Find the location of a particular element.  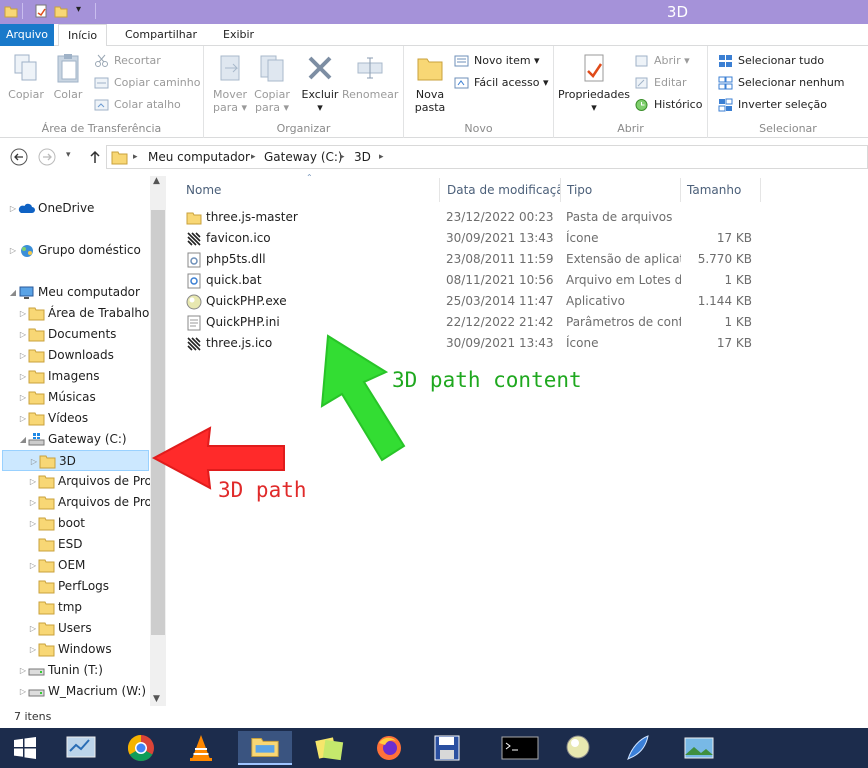

breadcrumb-gateway: Gateway (C:) is located at coordinates (303, 157).